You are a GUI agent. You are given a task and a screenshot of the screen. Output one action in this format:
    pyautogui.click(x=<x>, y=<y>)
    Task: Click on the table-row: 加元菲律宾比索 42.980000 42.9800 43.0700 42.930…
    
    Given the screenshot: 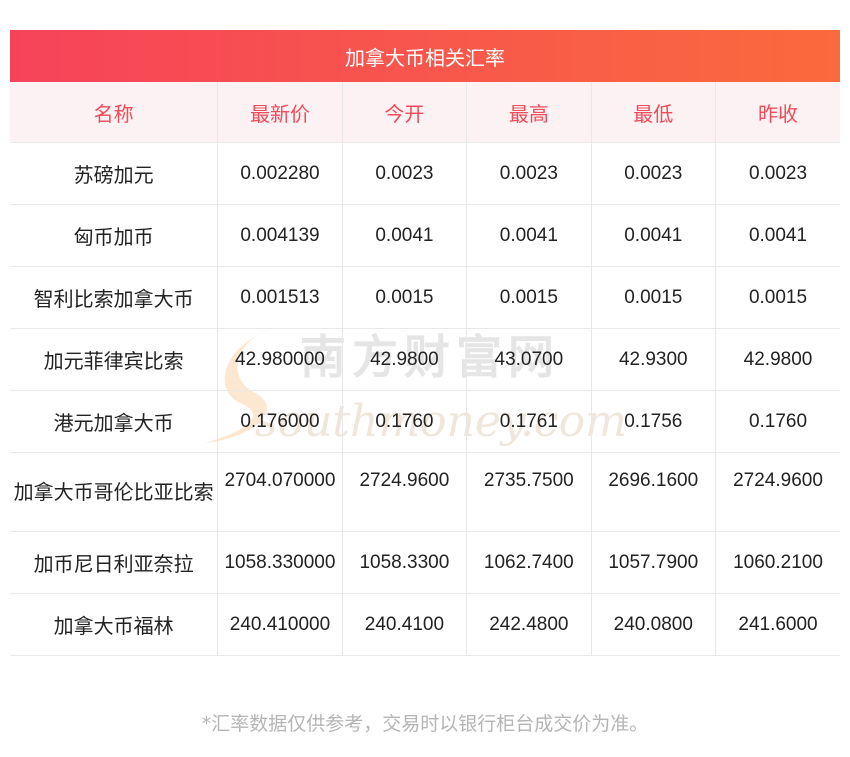 What is the action you would take?
    pyautogui.click(x=425, y=359)
    